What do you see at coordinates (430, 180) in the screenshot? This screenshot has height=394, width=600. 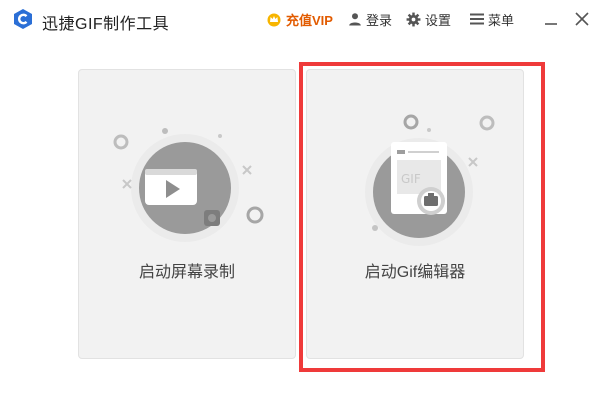 I see `gif-editor-icon: GIF` at bounding box center [430, 180].